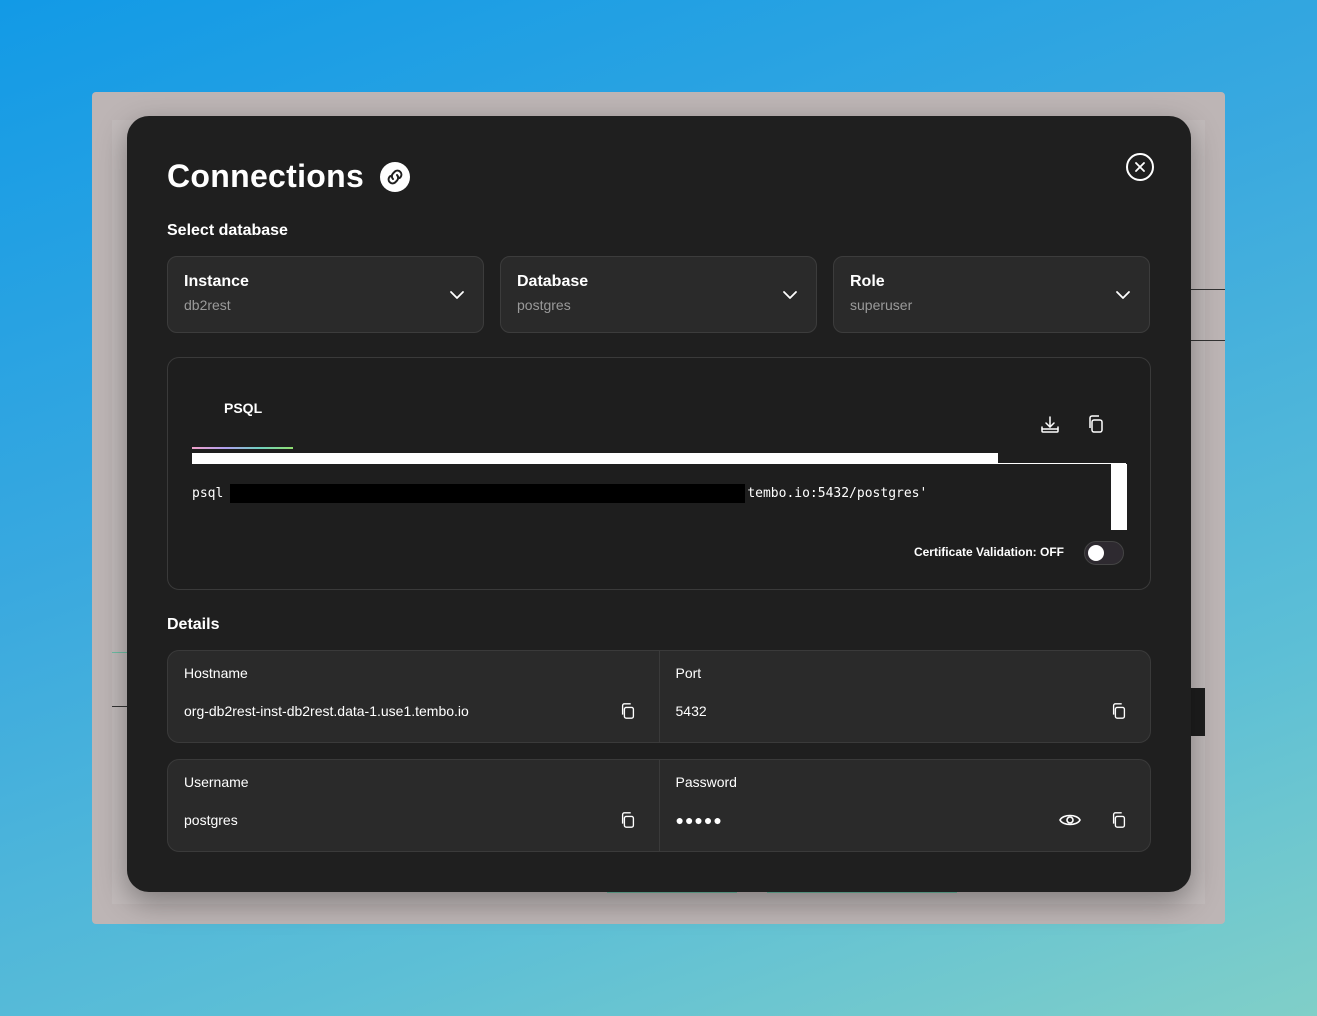 The height and width of the screenshot is (1016, 1317). Describe the element at coordinates (688, 673) in the screenshot. I see `port-label: Port` at that location.